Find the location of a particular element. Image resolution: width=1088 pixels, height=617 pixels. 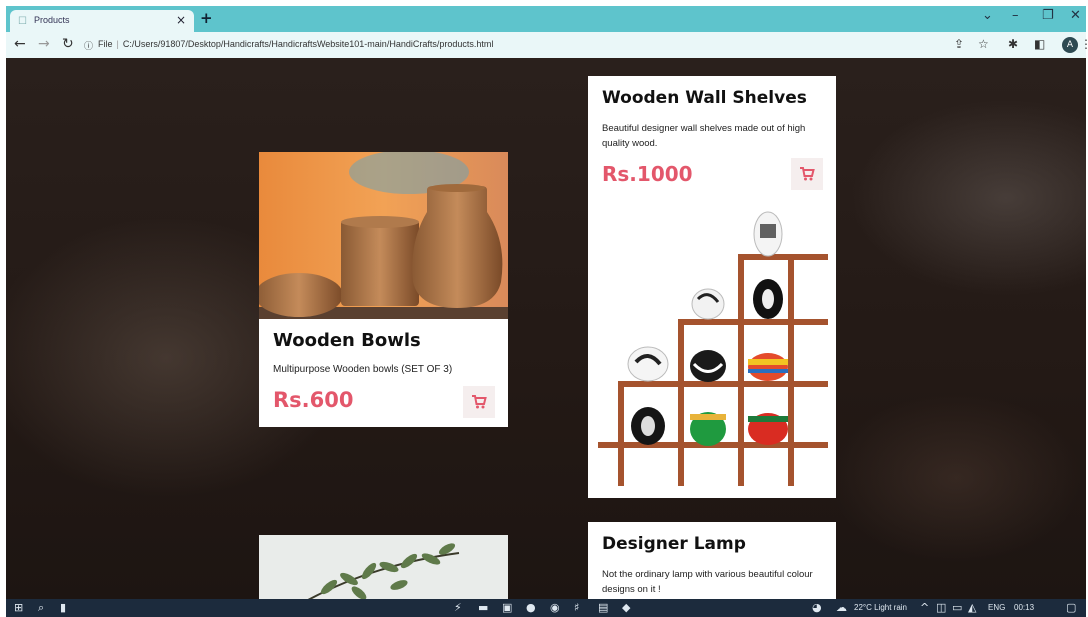

bookmark-star-icon: ☆ is located at coordinates (983, 44).